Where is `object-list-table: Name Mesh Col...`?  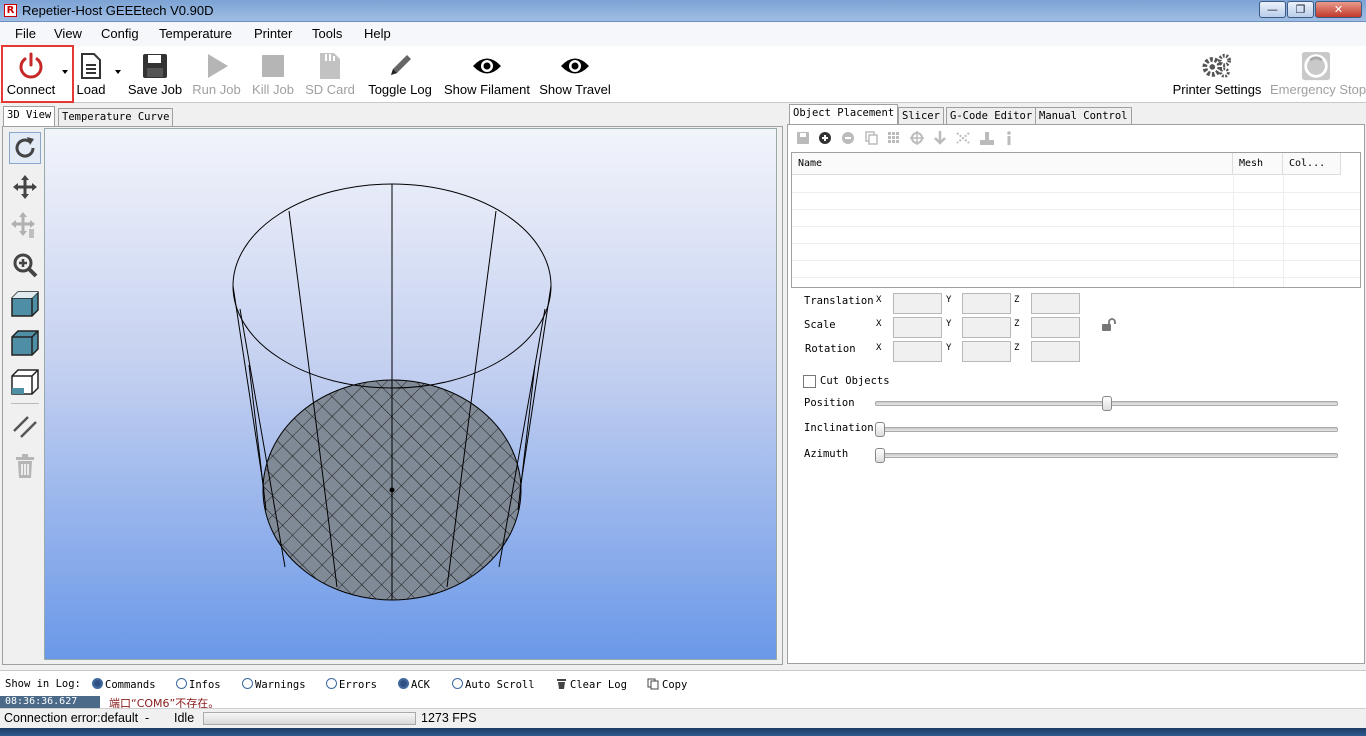 object-list-table: Name Mesh Col... is located at coordinates (1076, 220).